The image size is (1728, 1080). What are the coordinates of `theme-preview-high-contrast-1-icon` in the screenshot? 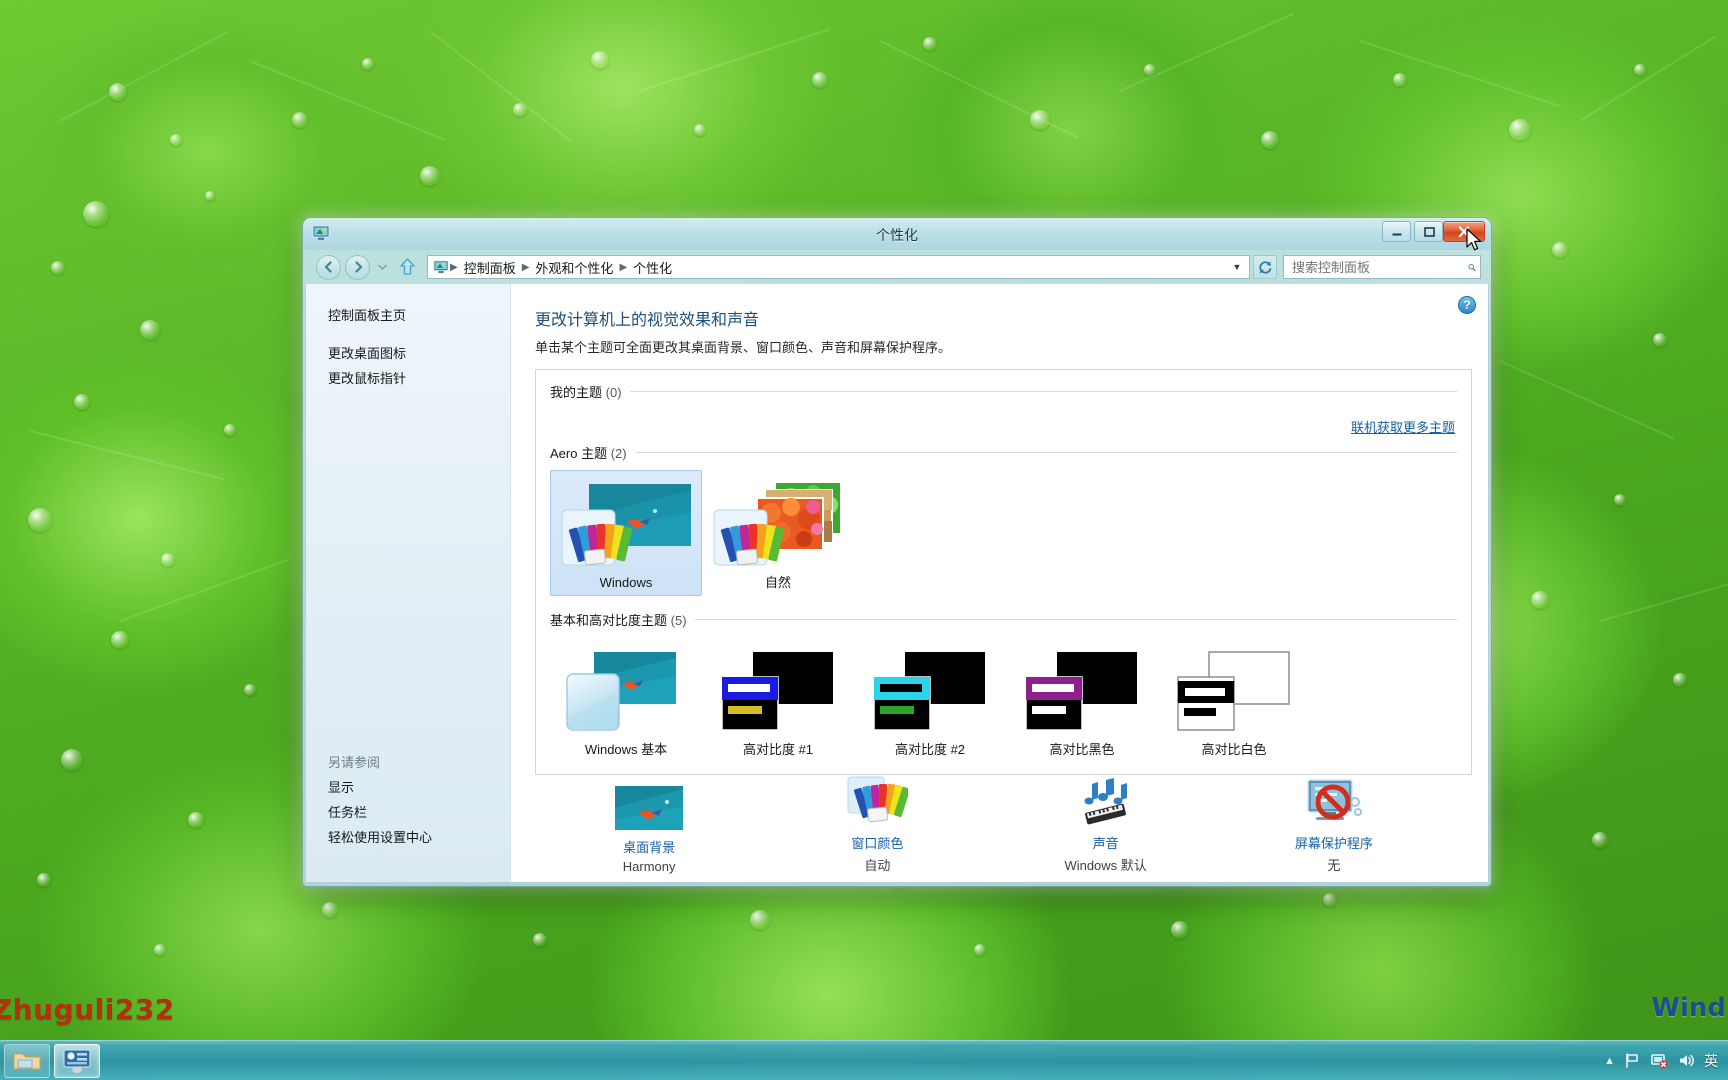 It's located at (777, 691).